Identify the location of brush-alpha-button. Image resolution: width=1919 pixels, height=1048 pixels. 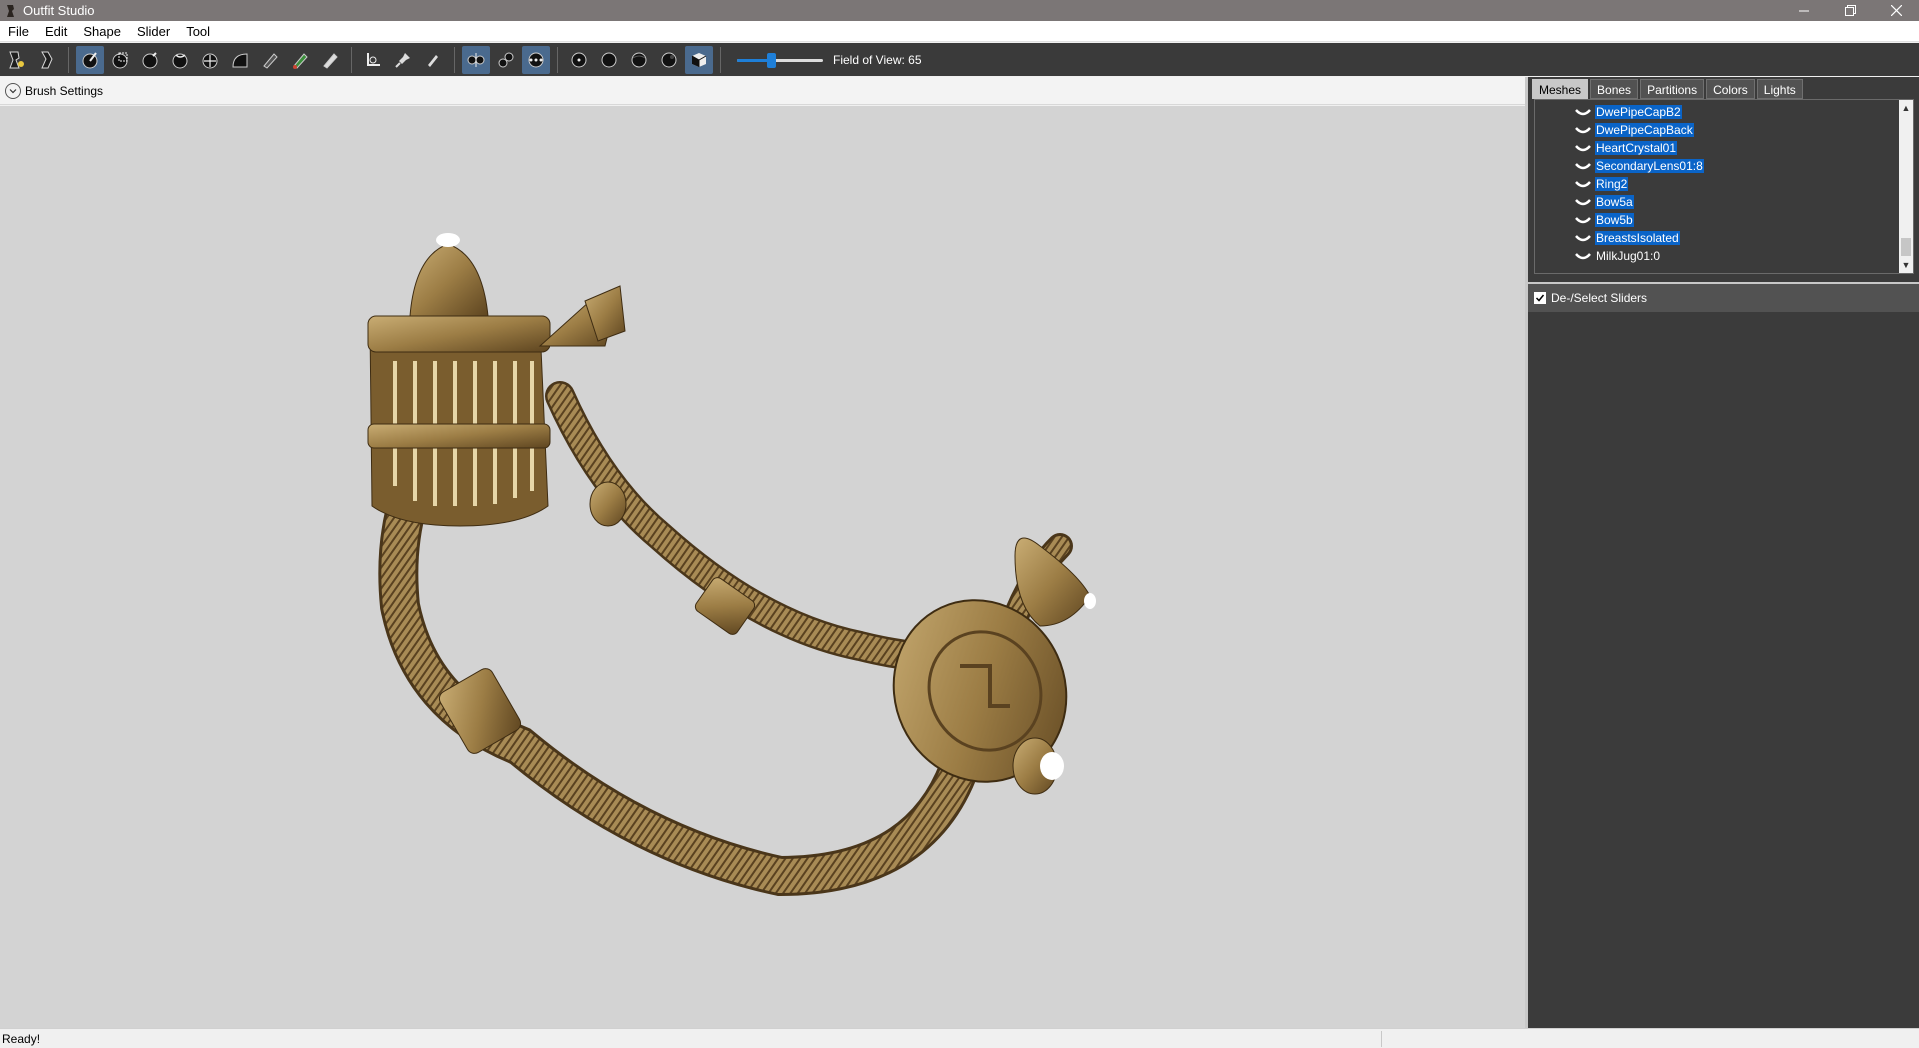
(330, 60).